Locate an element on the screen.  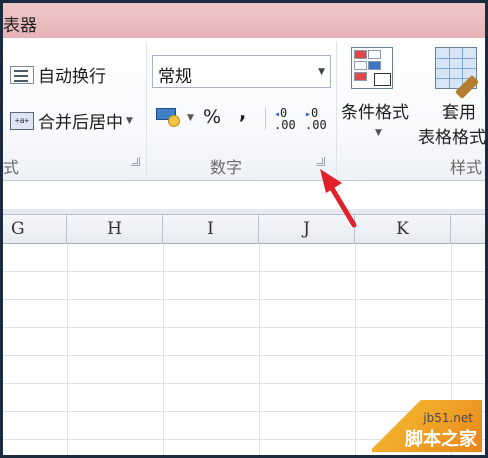
accounting-format-icon is located at coordinates (169, 116).